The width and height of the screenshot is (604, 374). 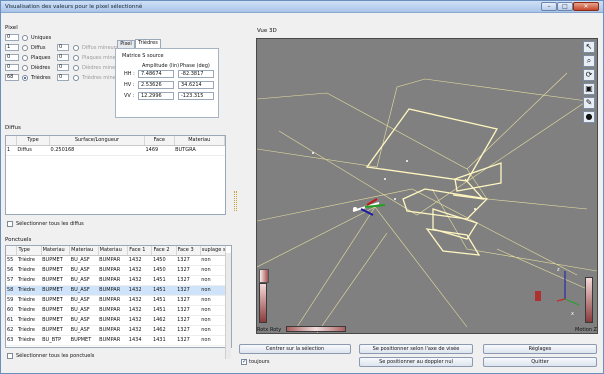 What do you see at coordinates (416, 349) in the screenshot?
I see `position-sight-axis-button: Se positionner selon l'axe de visée` at bounding box center [416, 349].